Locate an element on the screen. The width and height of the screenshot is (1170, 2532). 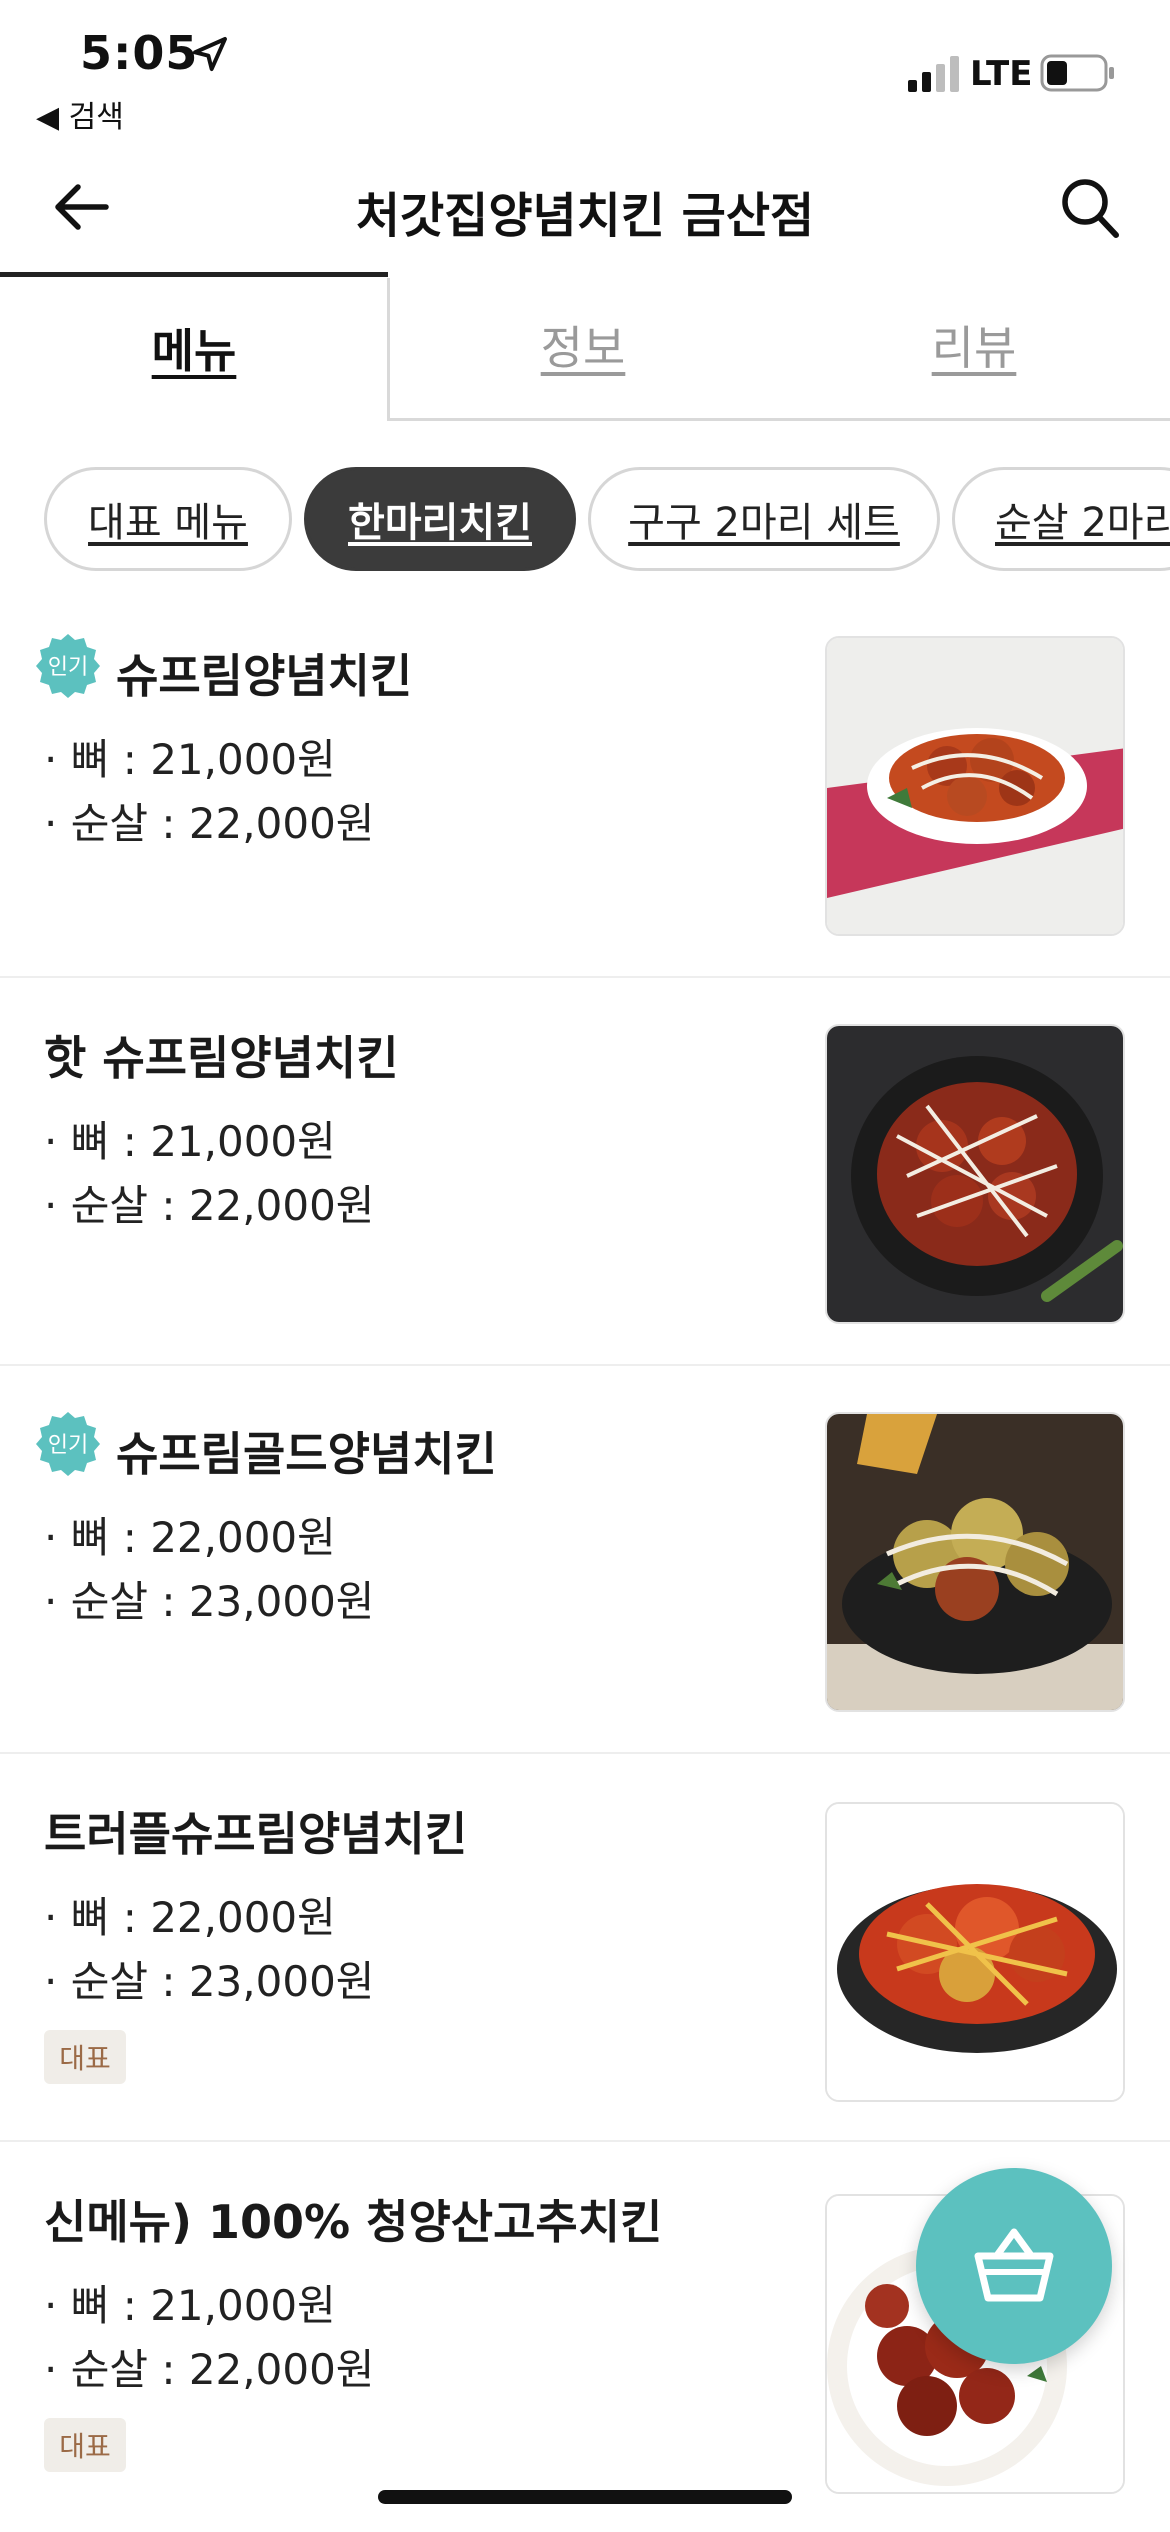
chip-signature-menu: 대표 메뉴 is located at coordinates (168, 519).